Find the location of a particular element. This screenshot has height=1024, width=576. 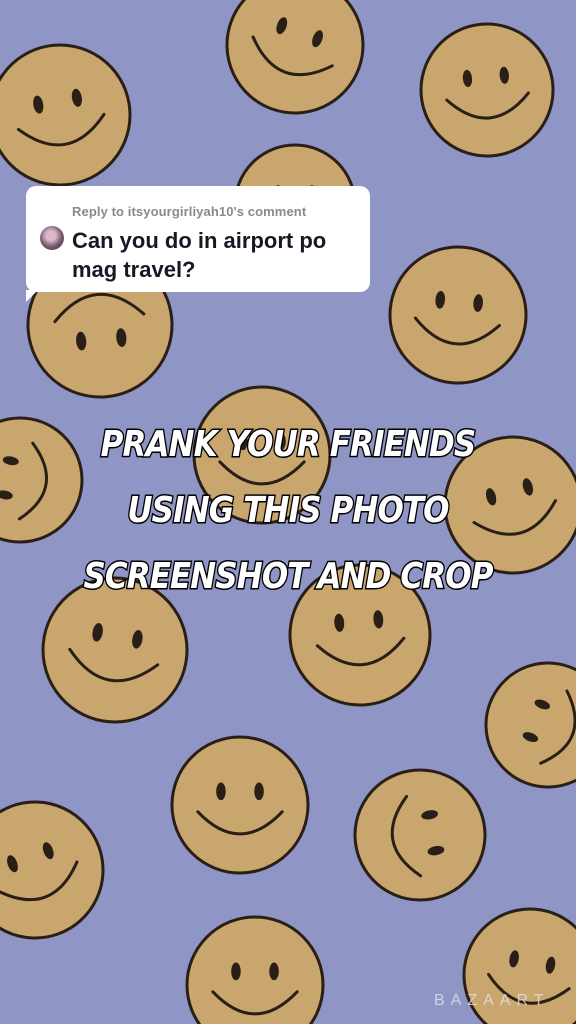

reply-comment-text: Can you do in airport po mag travel? is located at coordinates (199, 255).